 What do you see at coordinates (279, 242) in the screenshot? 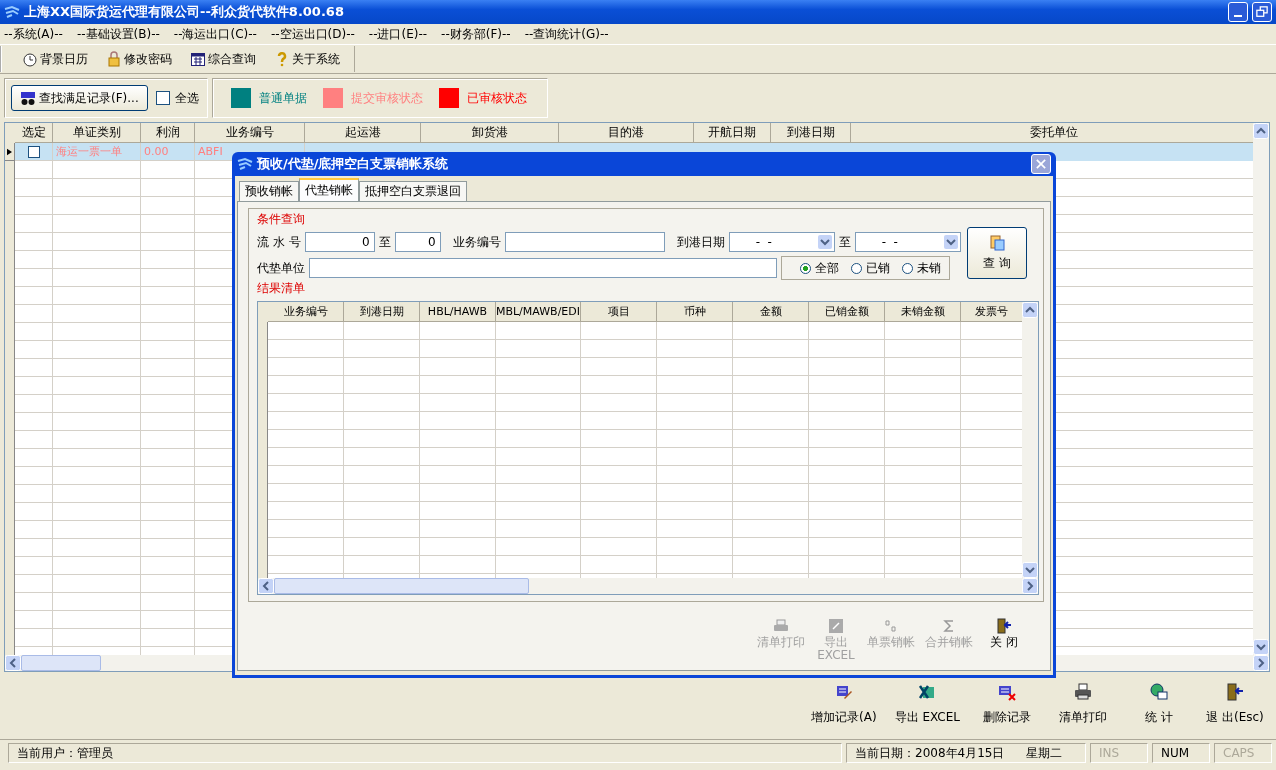
I see `field-label: 流 水 号` at bounding box center [279, 242].